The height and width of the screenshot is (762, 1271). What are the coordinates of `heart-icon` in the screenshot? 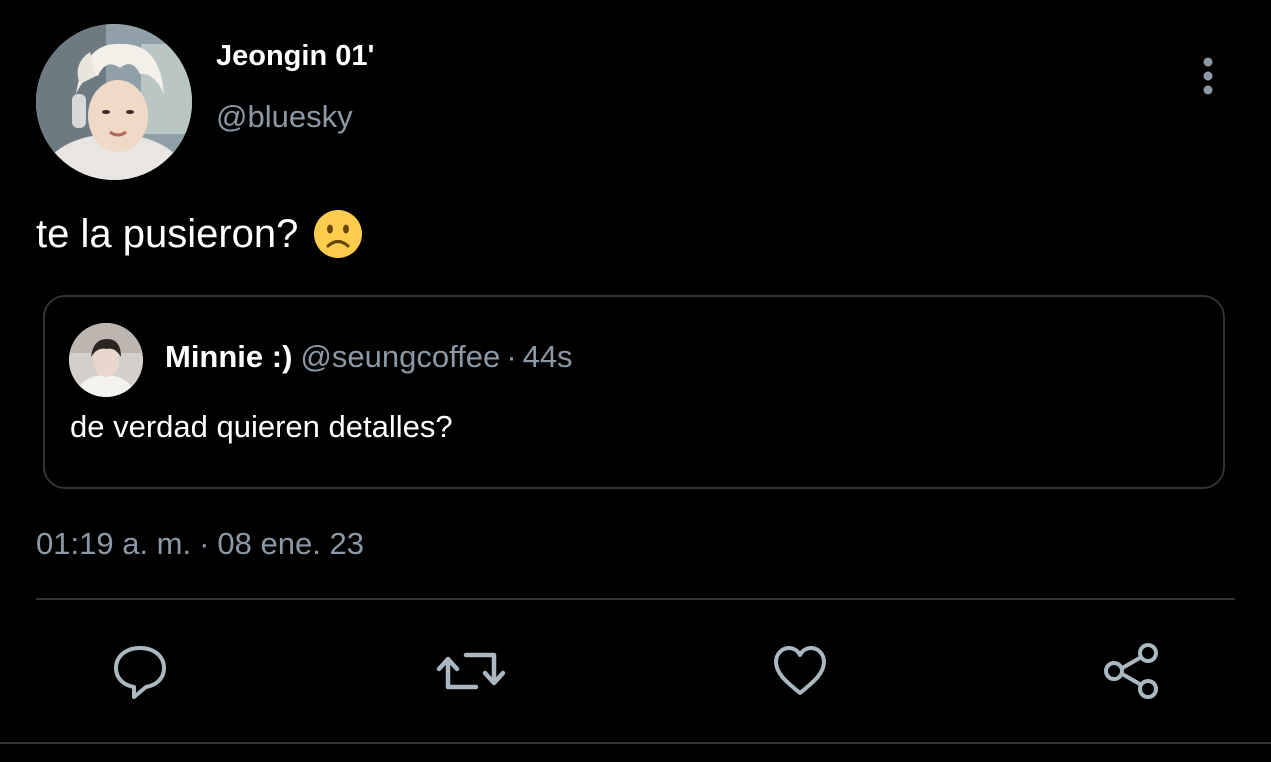 It's located at (800, 670).